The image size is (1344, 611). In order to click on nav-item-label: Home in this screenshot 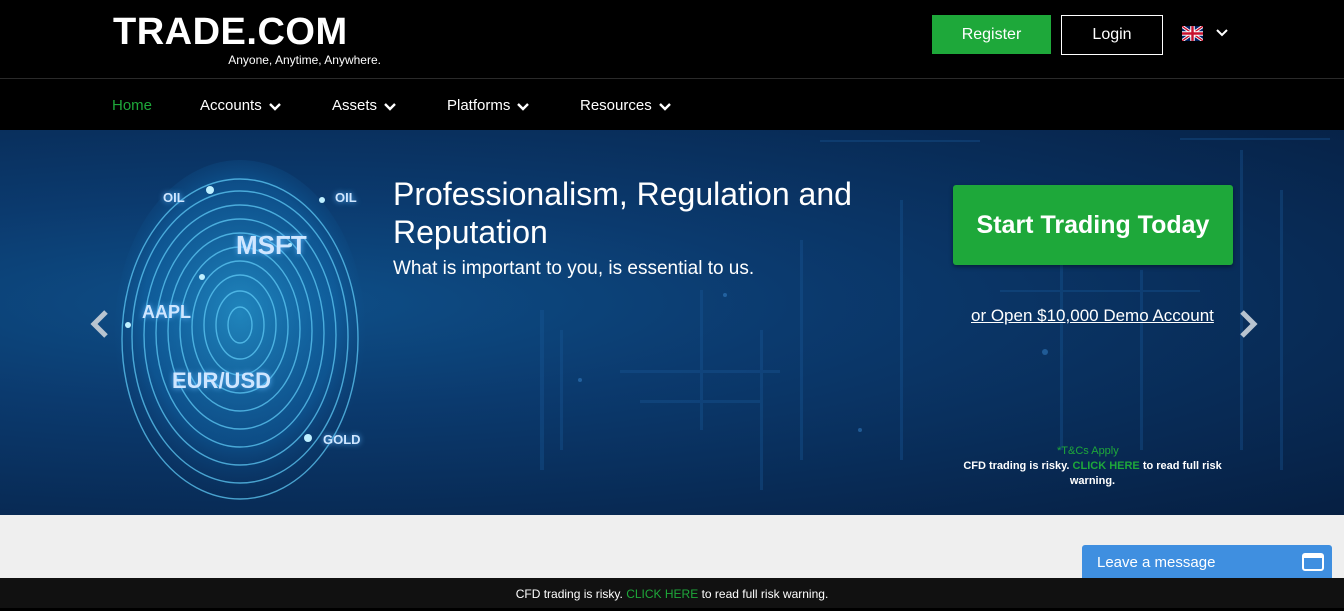, I will do `click(132, 105)`.